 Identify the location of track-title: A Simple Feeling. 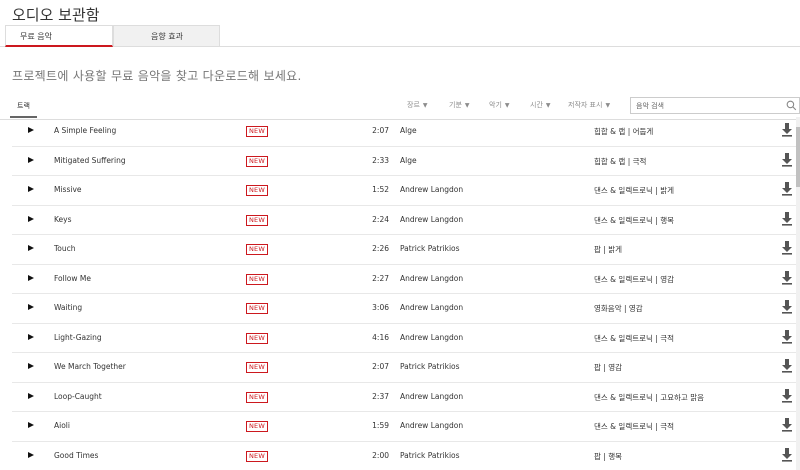
(85, 130).